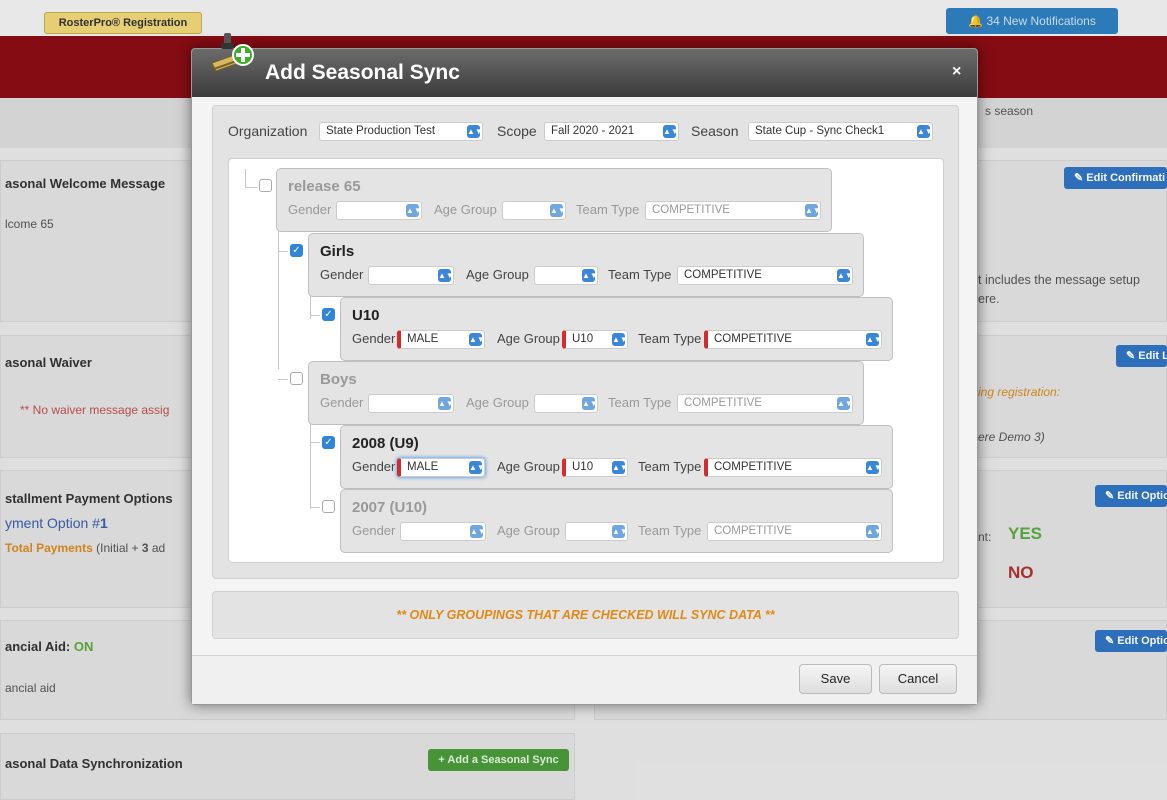  What do you see at coordinates (366, 315) in the screenshot?
I see `node-name: U10` at bounding box center [366, 315].